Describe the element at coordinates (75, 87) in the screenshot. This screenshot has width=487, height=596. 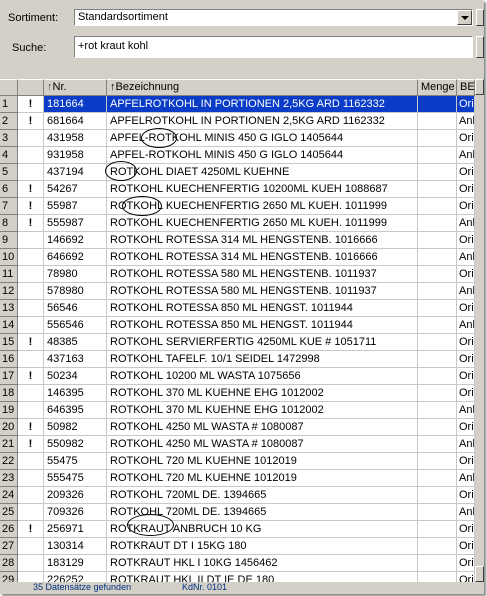
I see `header-nr: ↑Nr.` at that location.